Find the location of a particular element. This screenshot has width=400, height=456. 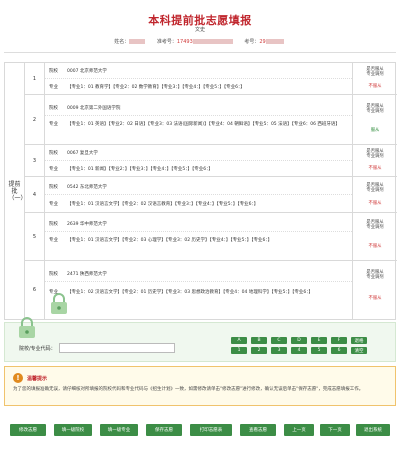

fill-school-button: 填一级院校 is located at coordinates (73, 430).